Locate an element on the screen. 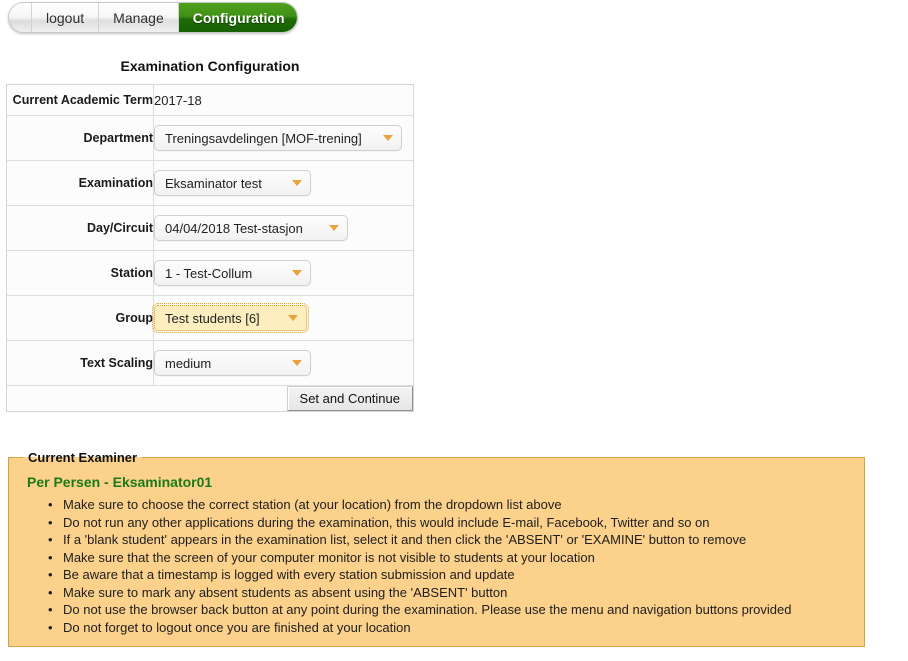 The height and width of the screenshot is (661, 908). table-row-examination: Examination Eksaminator test is located at coordinates (210, 183).